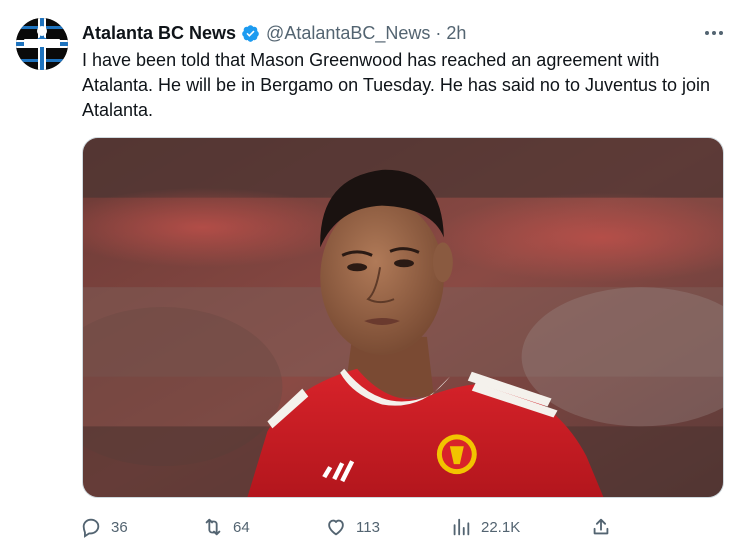 The height and width of the screenshot is (551, 747). What do you see at coordinates (91, 528) in the screenshot?
I see `reply-icon` at bounding box center [91, 528].